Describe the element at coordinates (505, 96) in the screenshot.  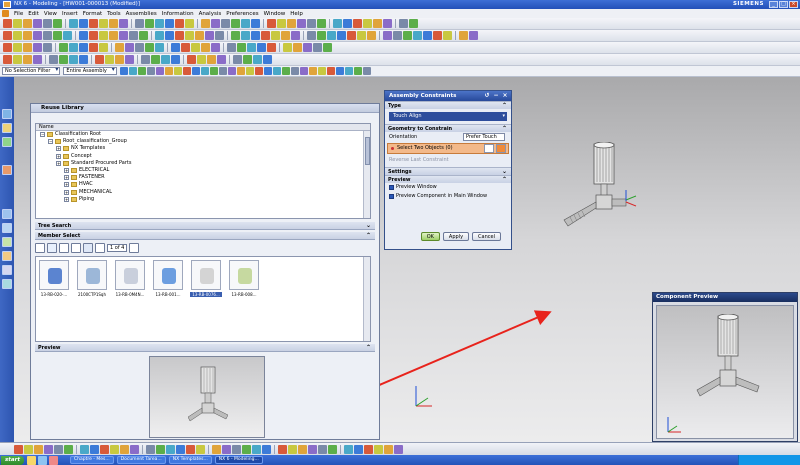
I see `dialog-close-icon: ×` at that location.